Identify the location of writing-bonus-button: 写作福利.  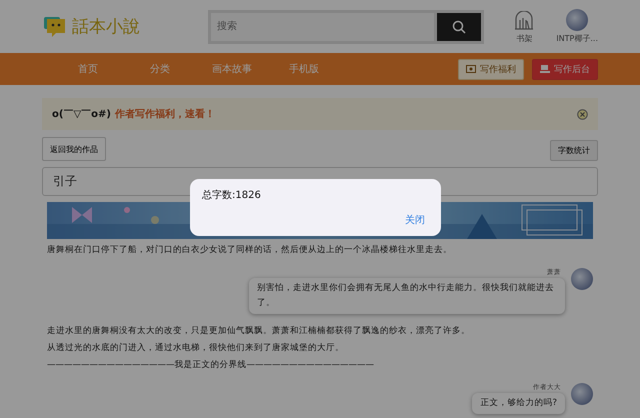
(491, 69).